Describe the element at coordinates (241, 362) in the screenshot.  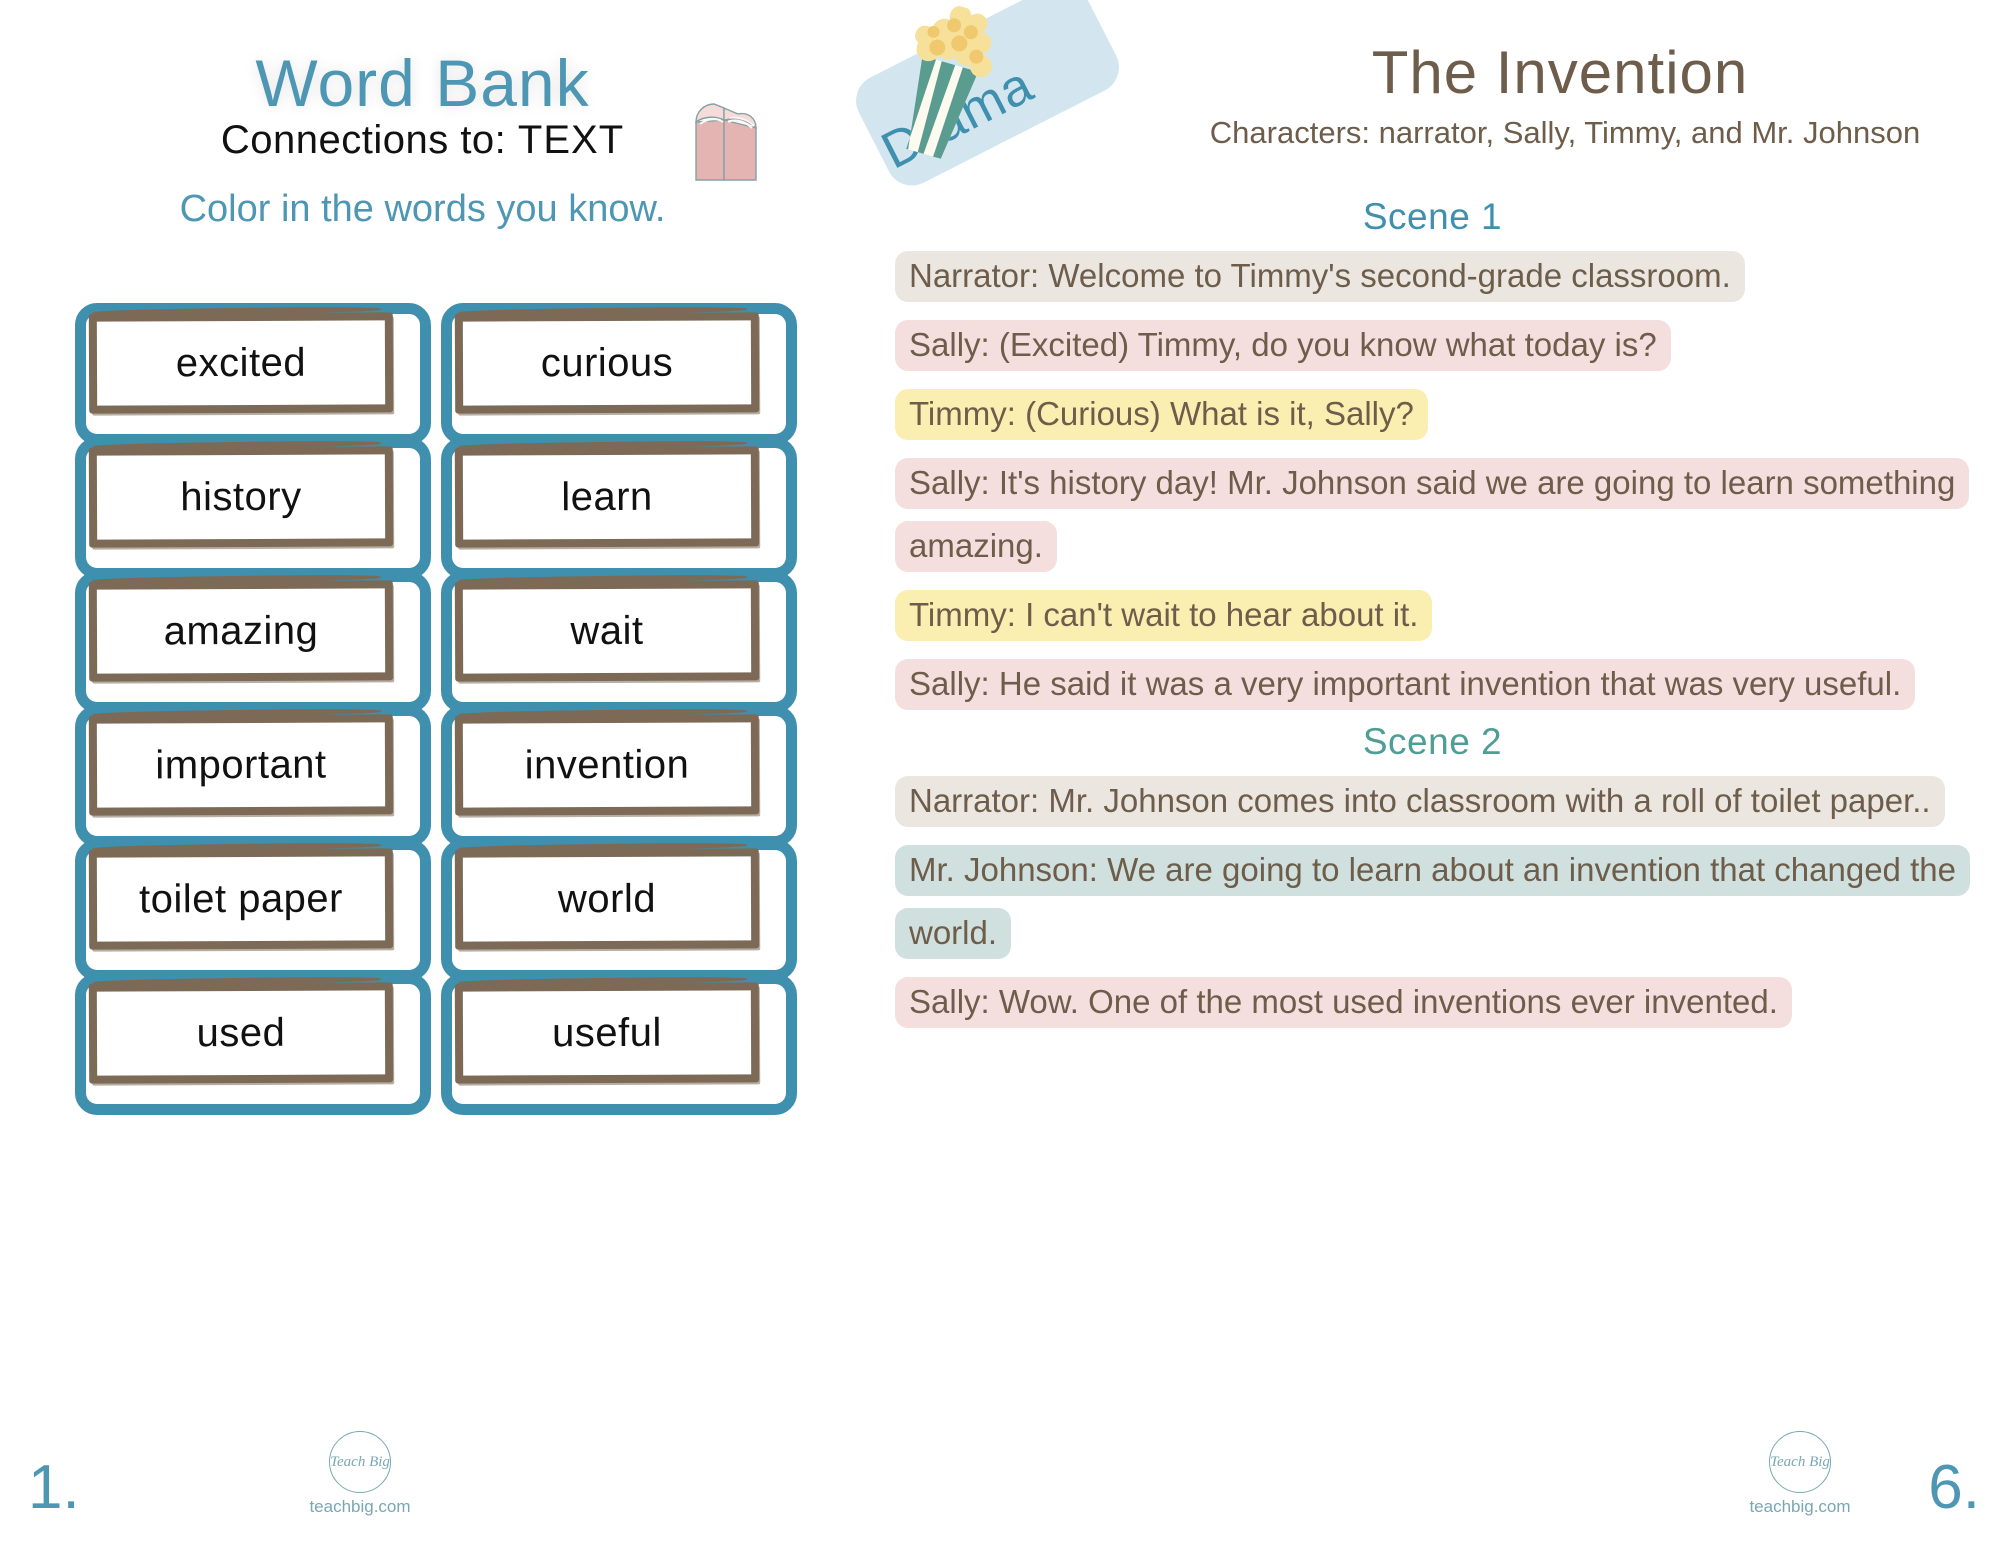
I see `word-label: excited` at that location.